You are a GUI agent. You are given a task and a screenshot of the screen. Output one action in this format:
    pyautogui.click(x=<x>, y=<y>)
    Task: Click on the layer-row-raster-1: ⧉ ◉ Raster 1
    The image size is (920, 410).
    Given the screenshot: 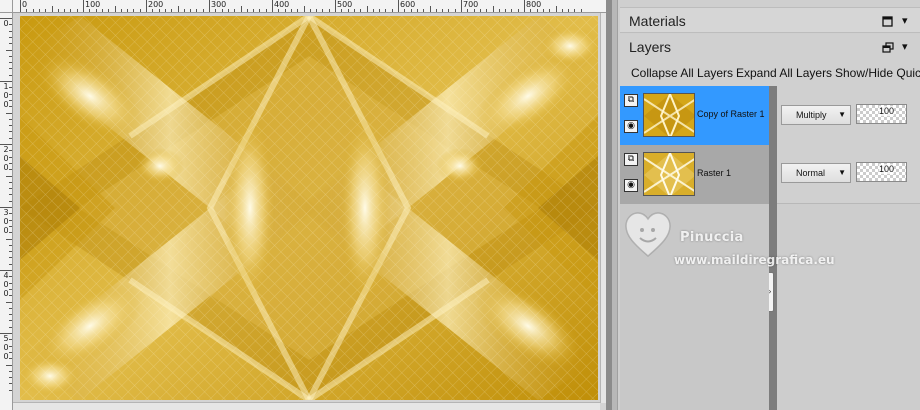 What is the action you would take?
    pyautogui.click(x=698, y=174)
    